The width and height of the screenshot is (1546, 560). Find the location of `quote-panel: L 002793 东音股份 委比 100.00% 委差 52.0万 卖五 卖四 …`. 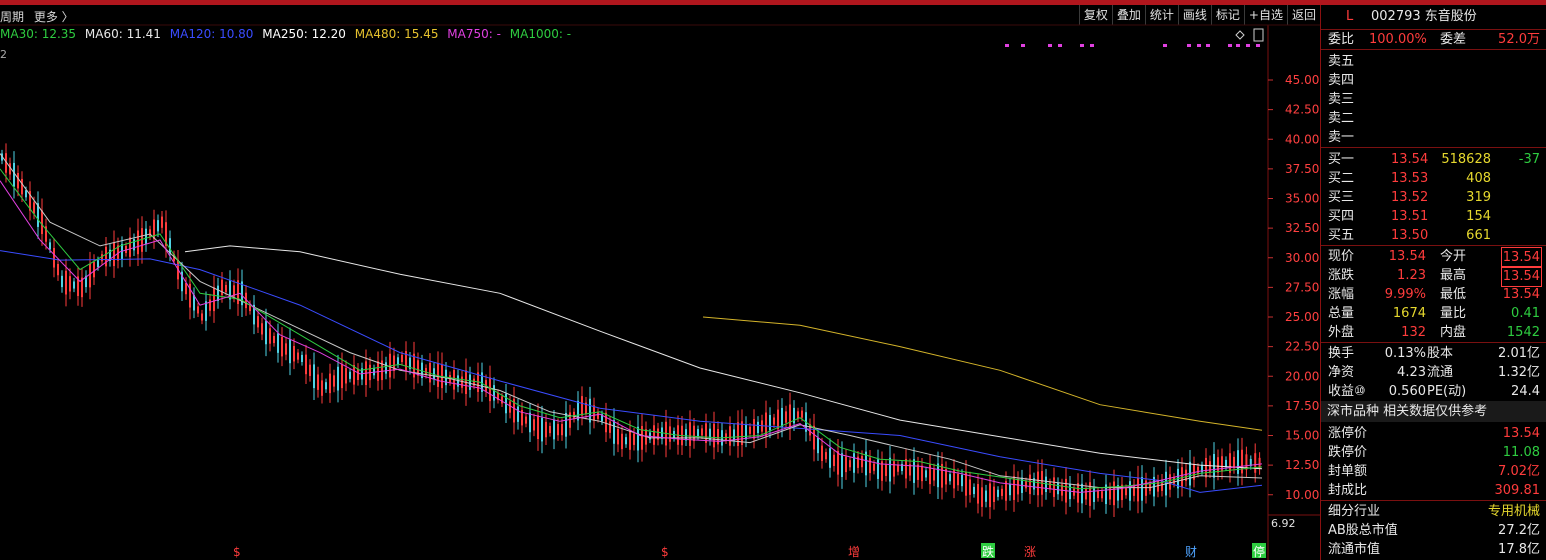

quote-panel: L 002793 东音股份 委比 100.00% 委差 52.0万 卖五 卖四 … is located at coordinates (1433, 282).